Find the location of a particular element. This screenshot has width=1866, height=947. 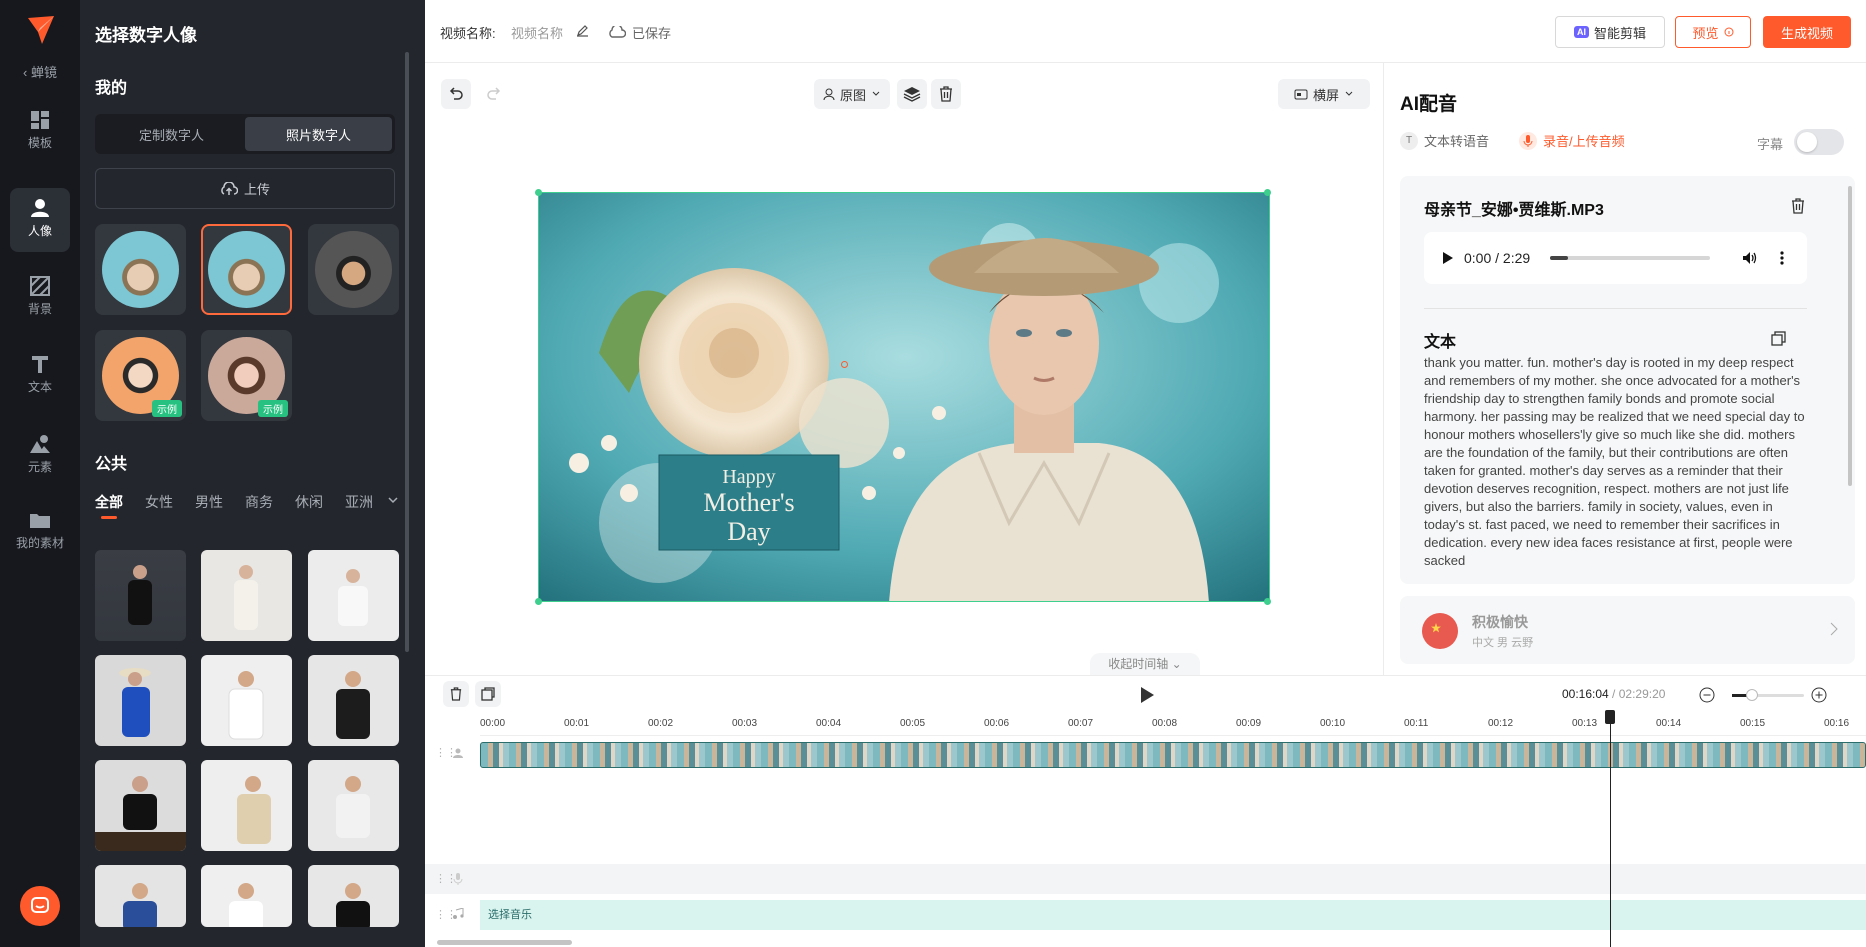

example-tag: 示例 is located at coordinates (167, 408).